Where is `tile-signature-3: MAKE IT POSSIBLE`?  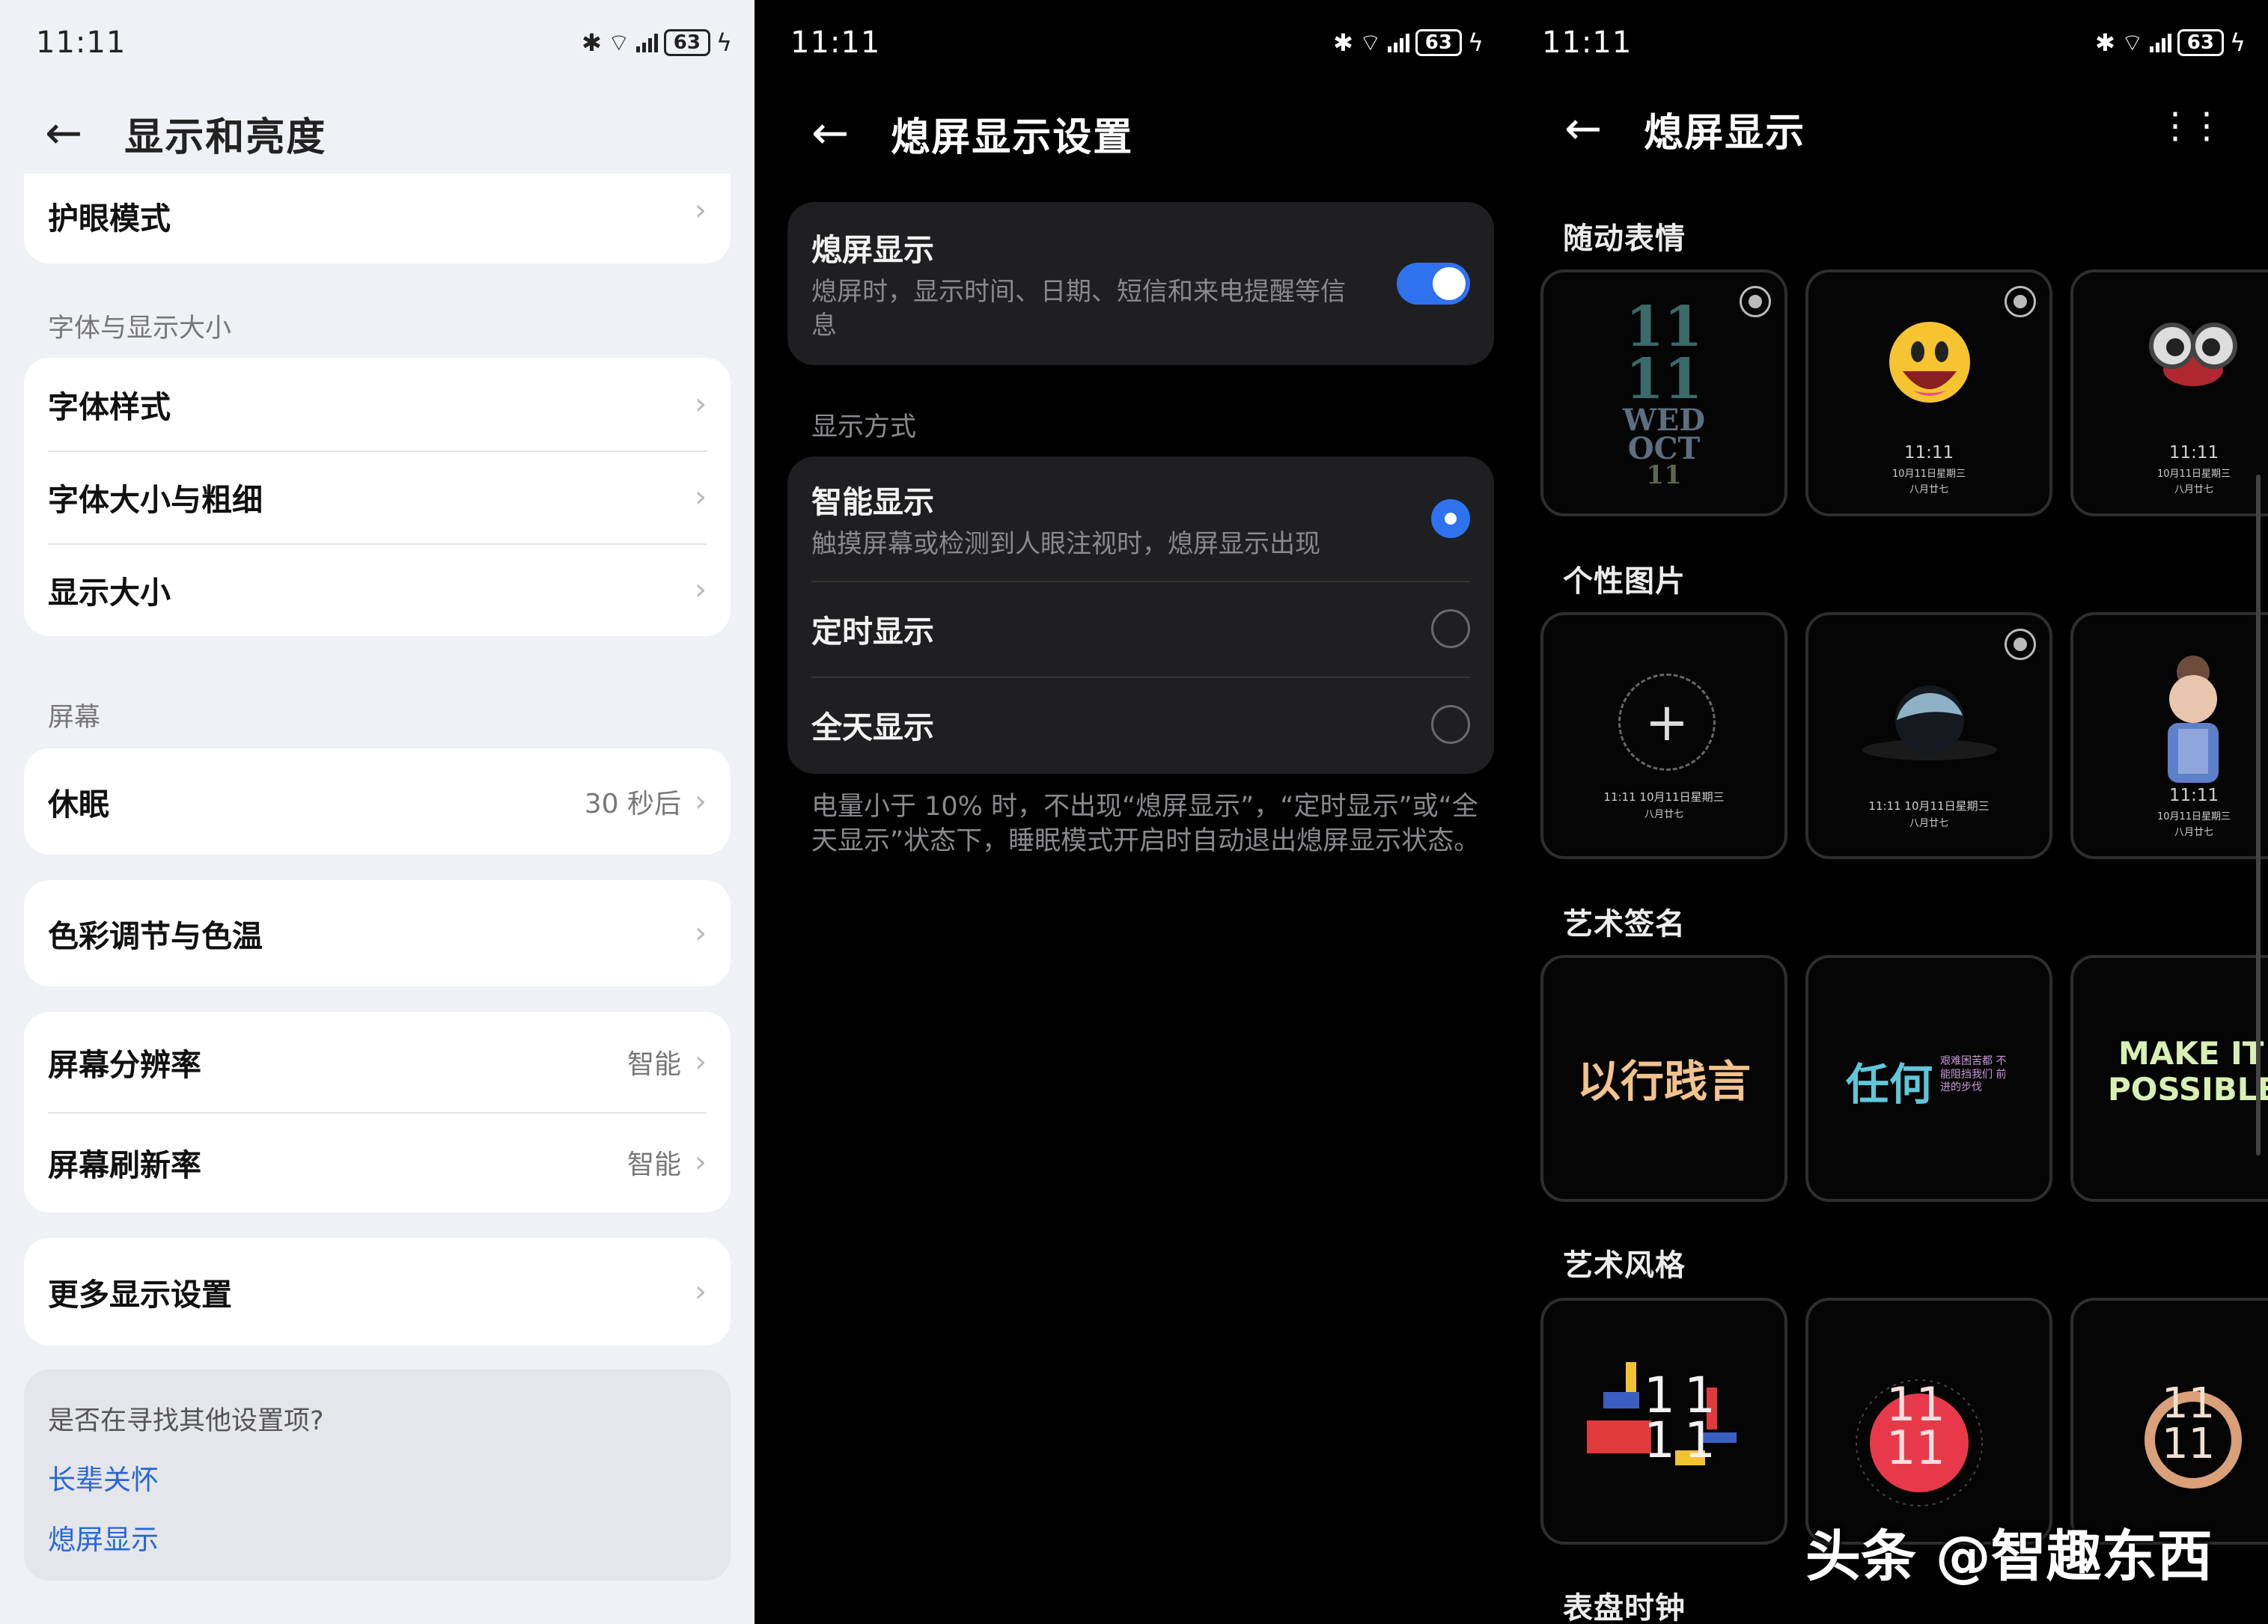 tile-signature-3: MAKE IT POSSIBLE is located at coordinates (2169, 1079).